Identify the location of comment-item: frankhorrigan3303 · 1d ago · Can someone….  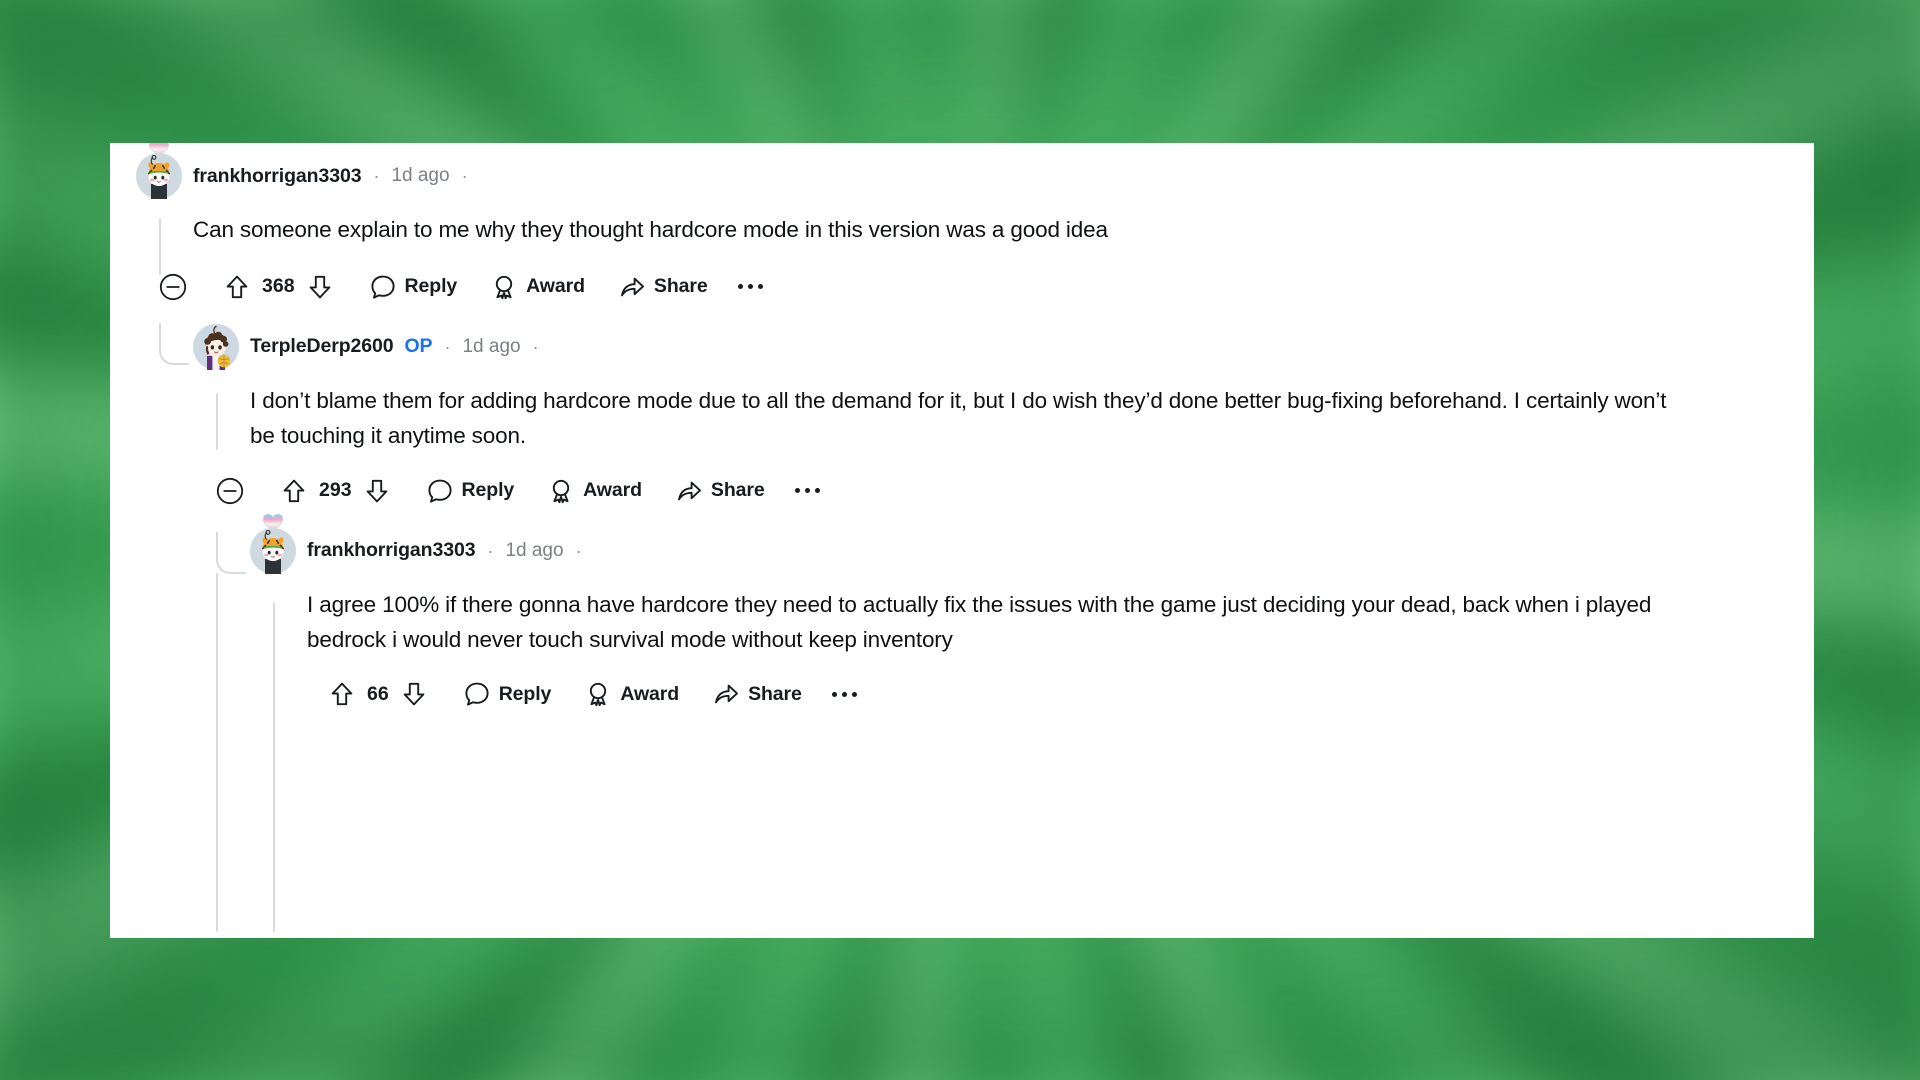
(962, 225).